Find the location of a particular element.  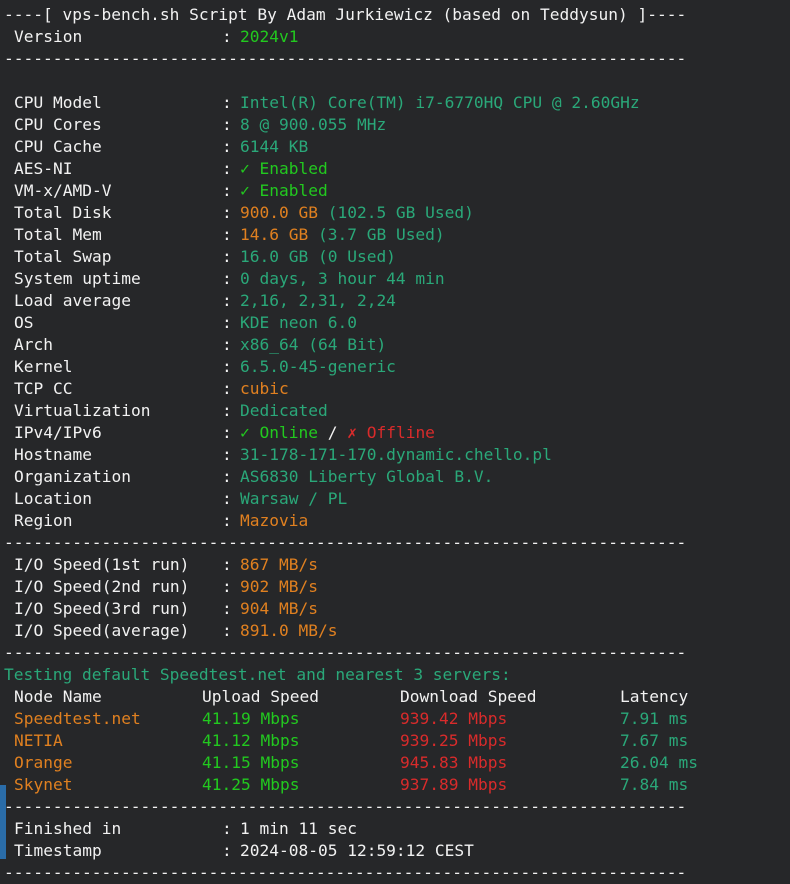

system-row-location: Location: Warsaw / PL is located at coordinates (395, 499).